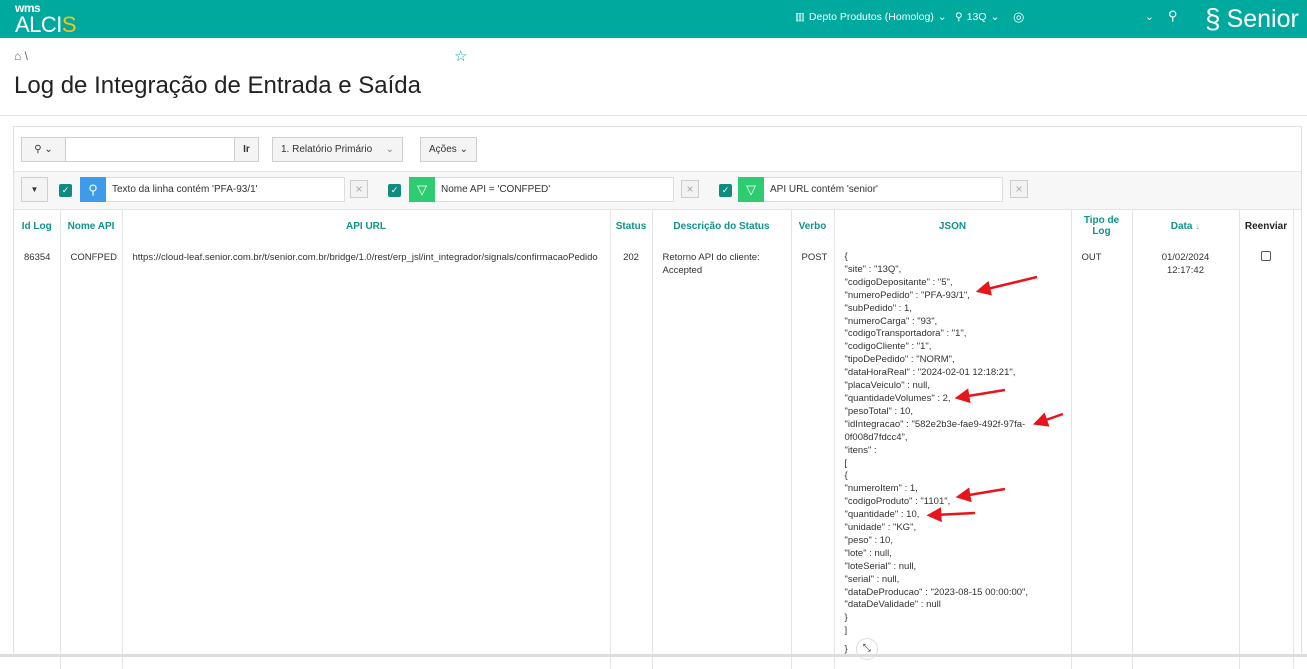 The width and height of the screenshot is (1307, 669). I want to click on search-column-button: ⚲ ⌄, so click(43, 149).